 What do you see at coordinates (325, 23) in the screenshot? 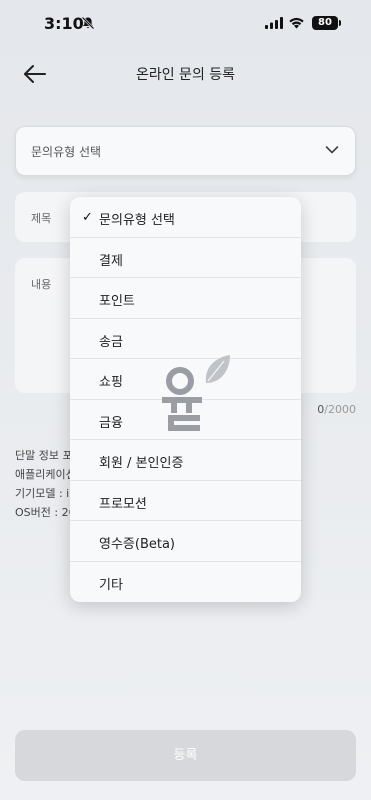
I see `battery-indicator: 80` at bounding box center [325, 23].